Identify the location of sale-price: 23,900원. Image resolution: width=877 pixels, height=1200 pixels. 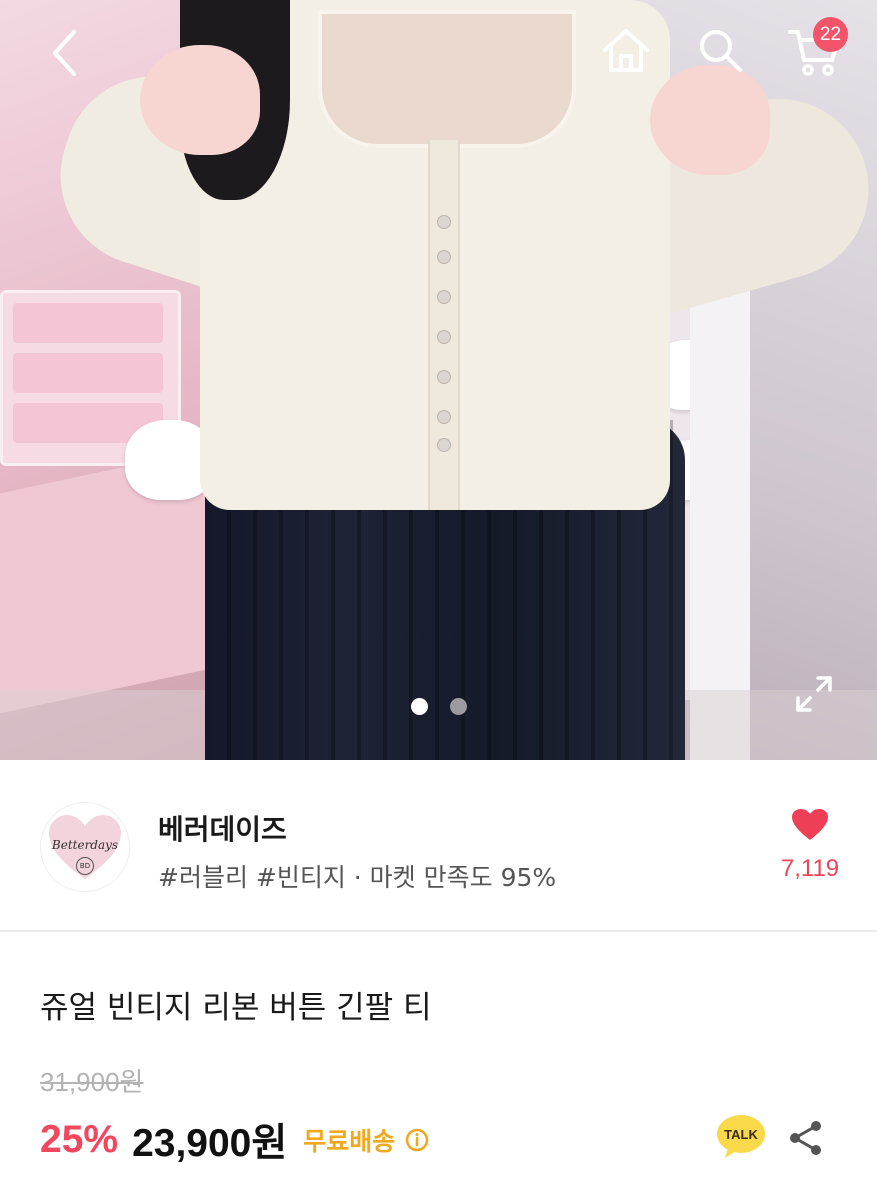
(210, 1143).